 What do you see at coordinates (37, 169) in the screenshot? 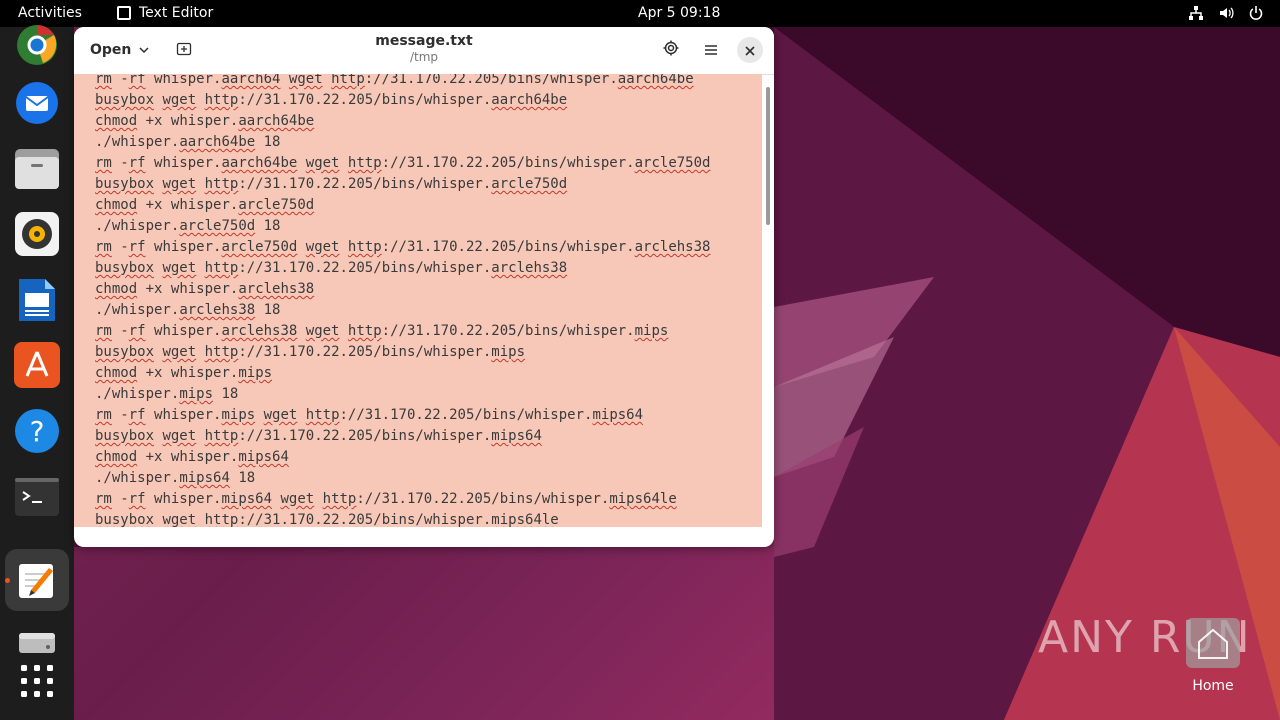
I see `files-icon` at bounding box center [37, 169].